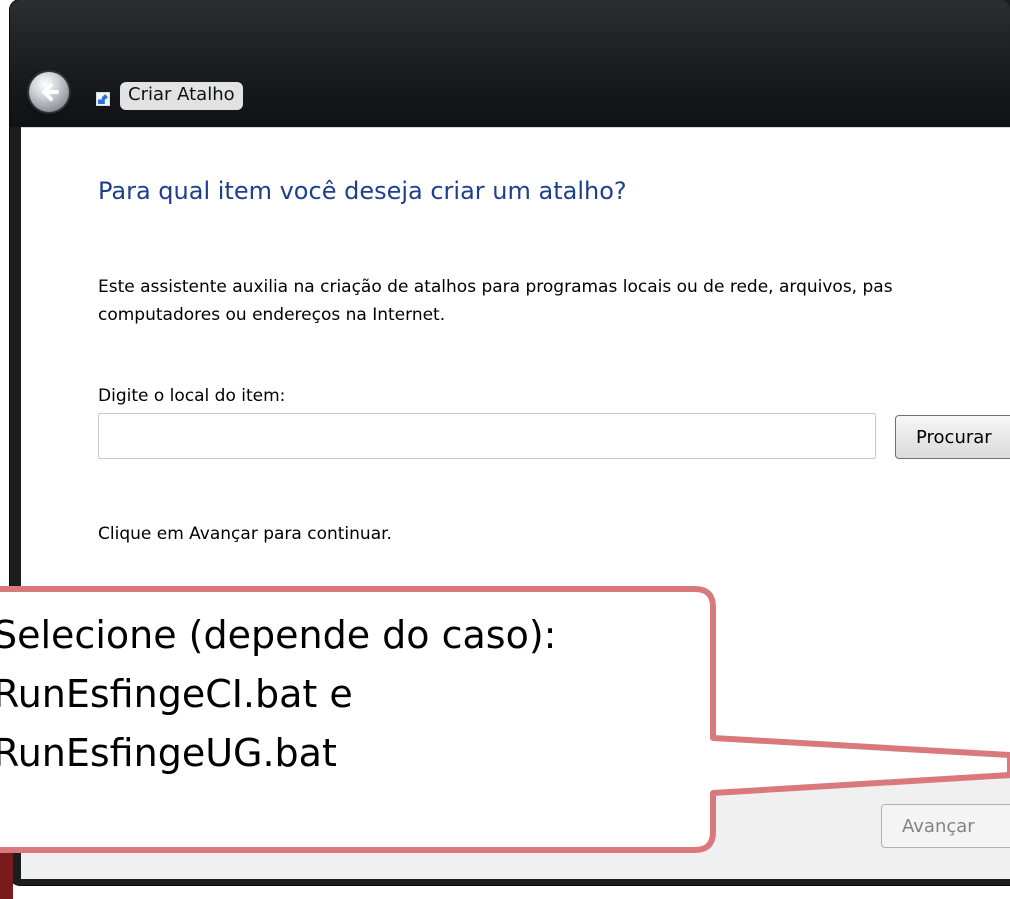 This screenshot has height=899, width=1010. I want to click on location-input, so click(487, 436).